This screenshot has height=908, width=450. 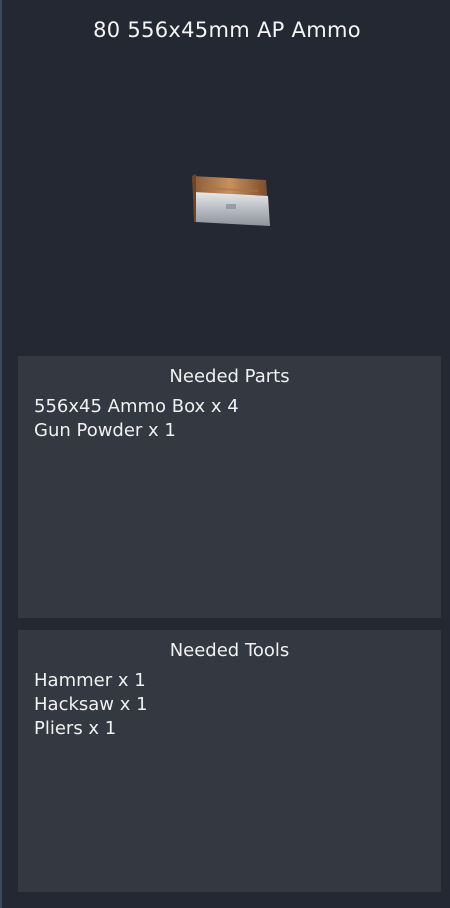 I want to click on list-item: Hammer x 1, so click(x=90, y=680).